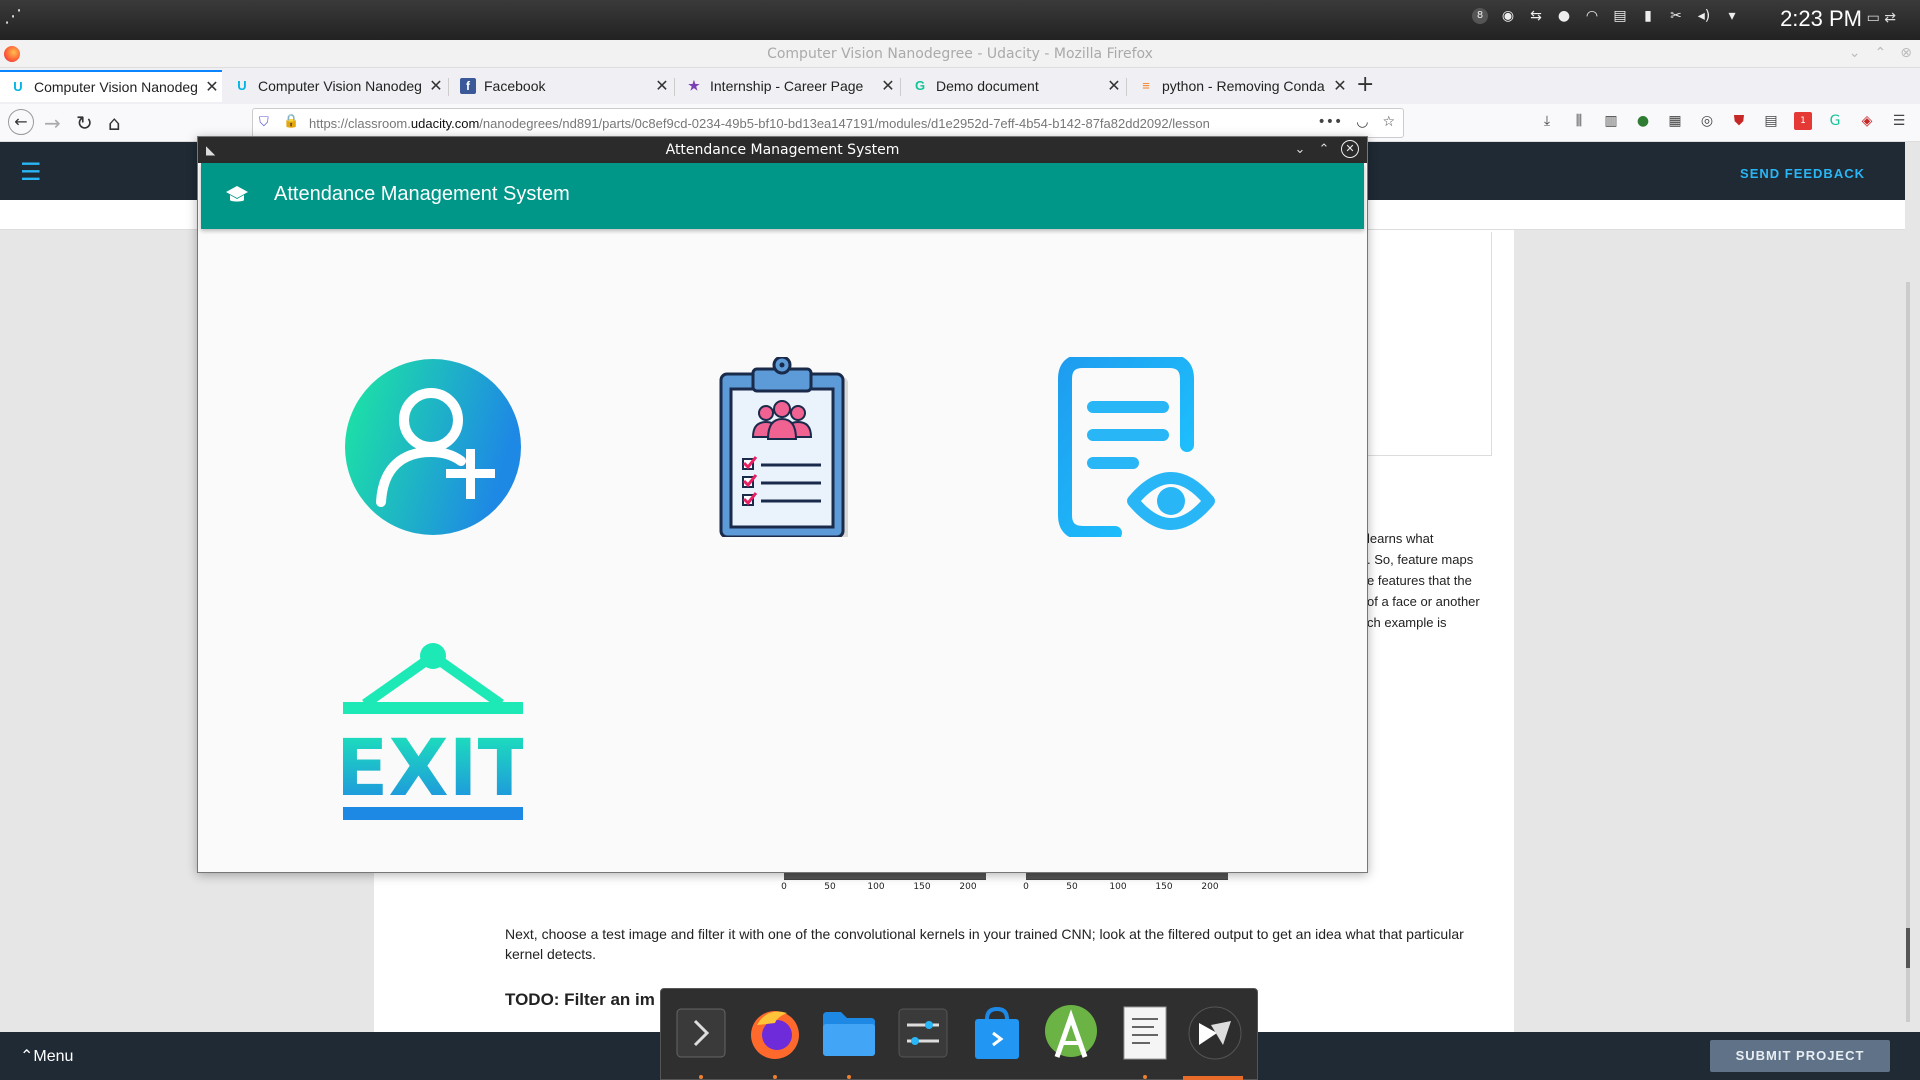  I want to click on close-icon: ✕, so click(1350, 149).